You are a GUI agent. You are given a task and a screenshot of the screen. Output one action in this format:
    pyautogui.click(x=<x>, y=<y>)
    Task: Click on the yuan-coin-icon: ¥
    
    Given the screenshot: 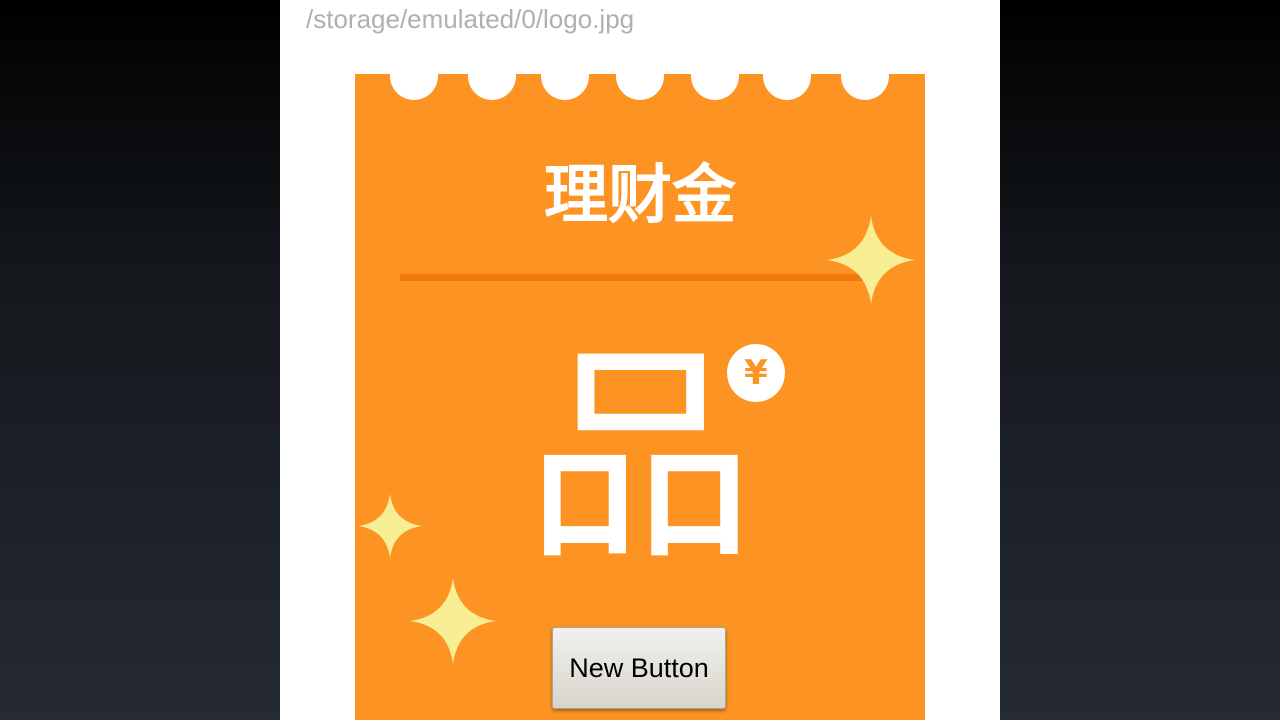 What is the action you would take?
    pyautogui.click(x=756, y=373)
    